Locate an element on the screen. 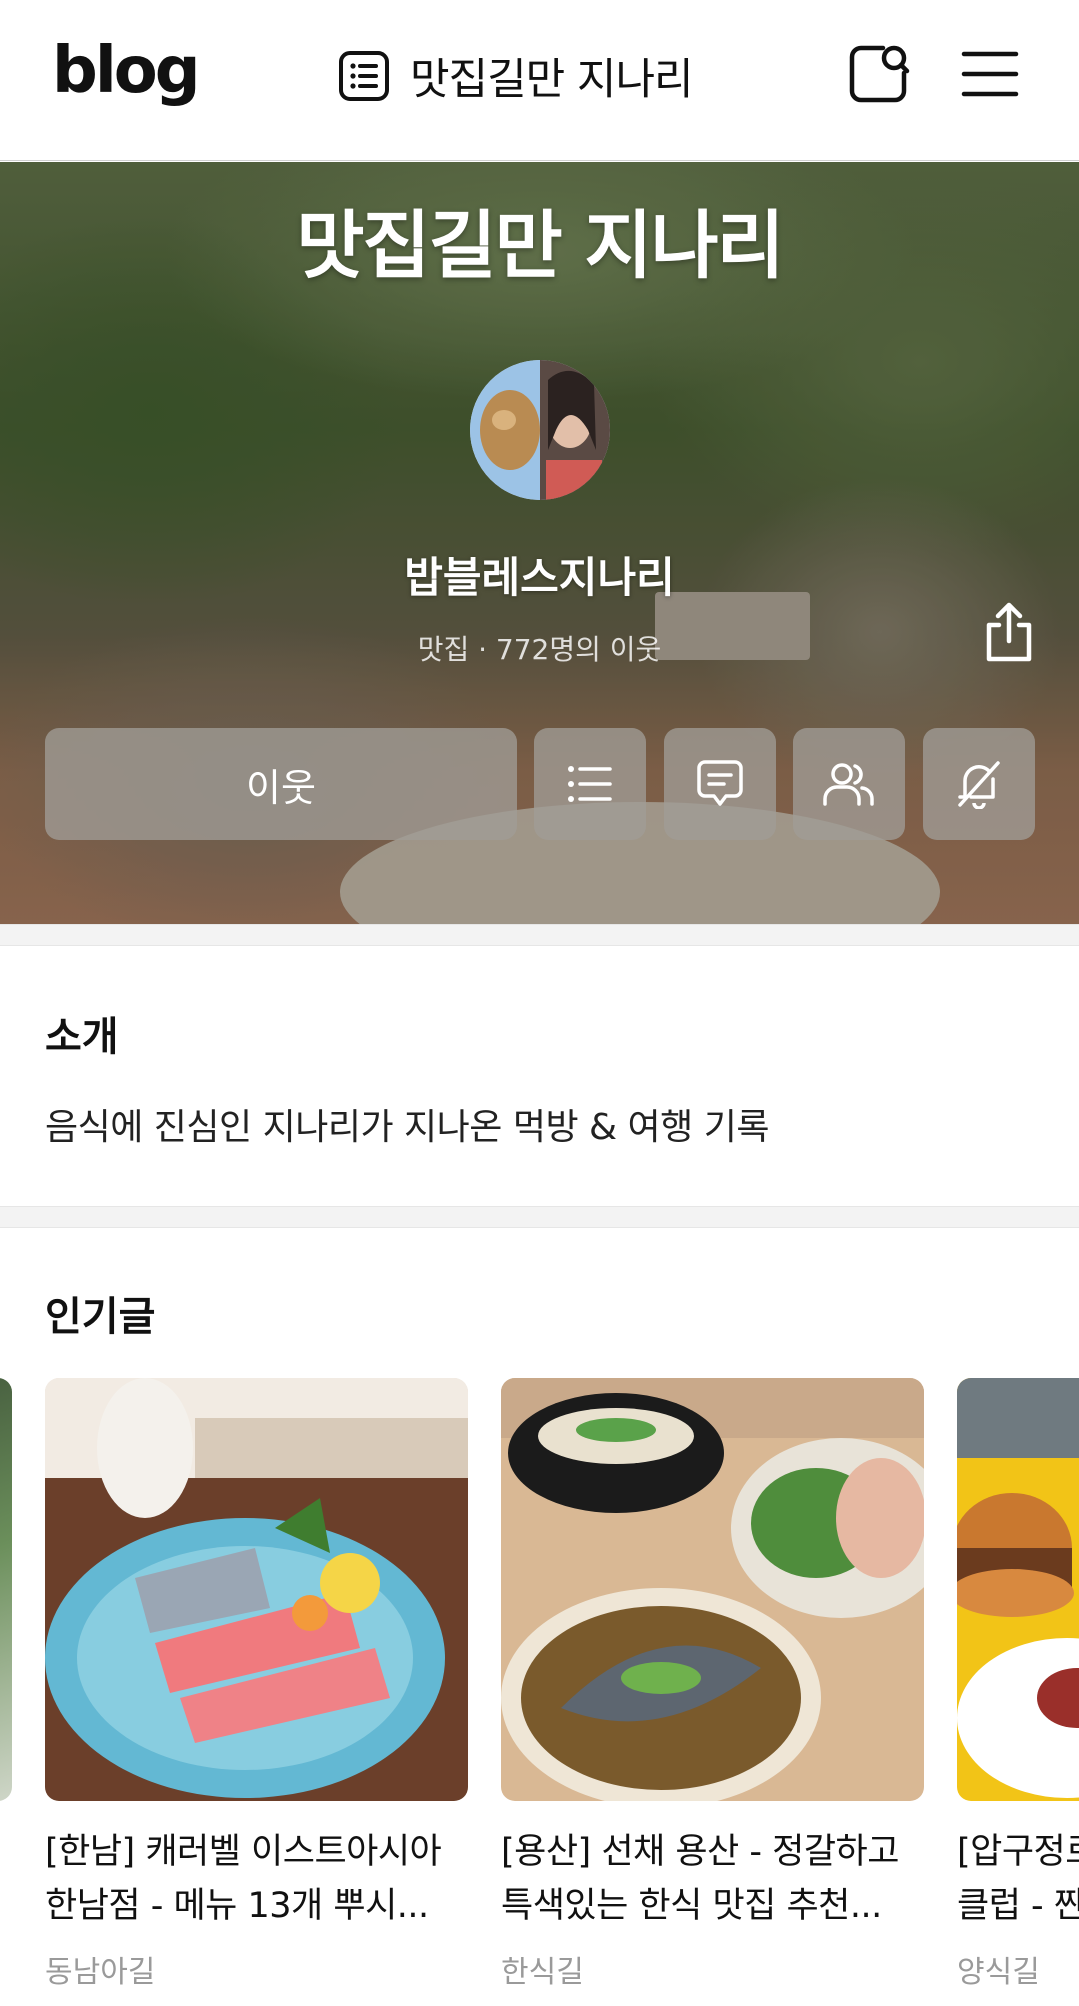 This screenshot has height=2006, width=1079. popular-heading: 인기글 is located at coordinates (100, 1317).